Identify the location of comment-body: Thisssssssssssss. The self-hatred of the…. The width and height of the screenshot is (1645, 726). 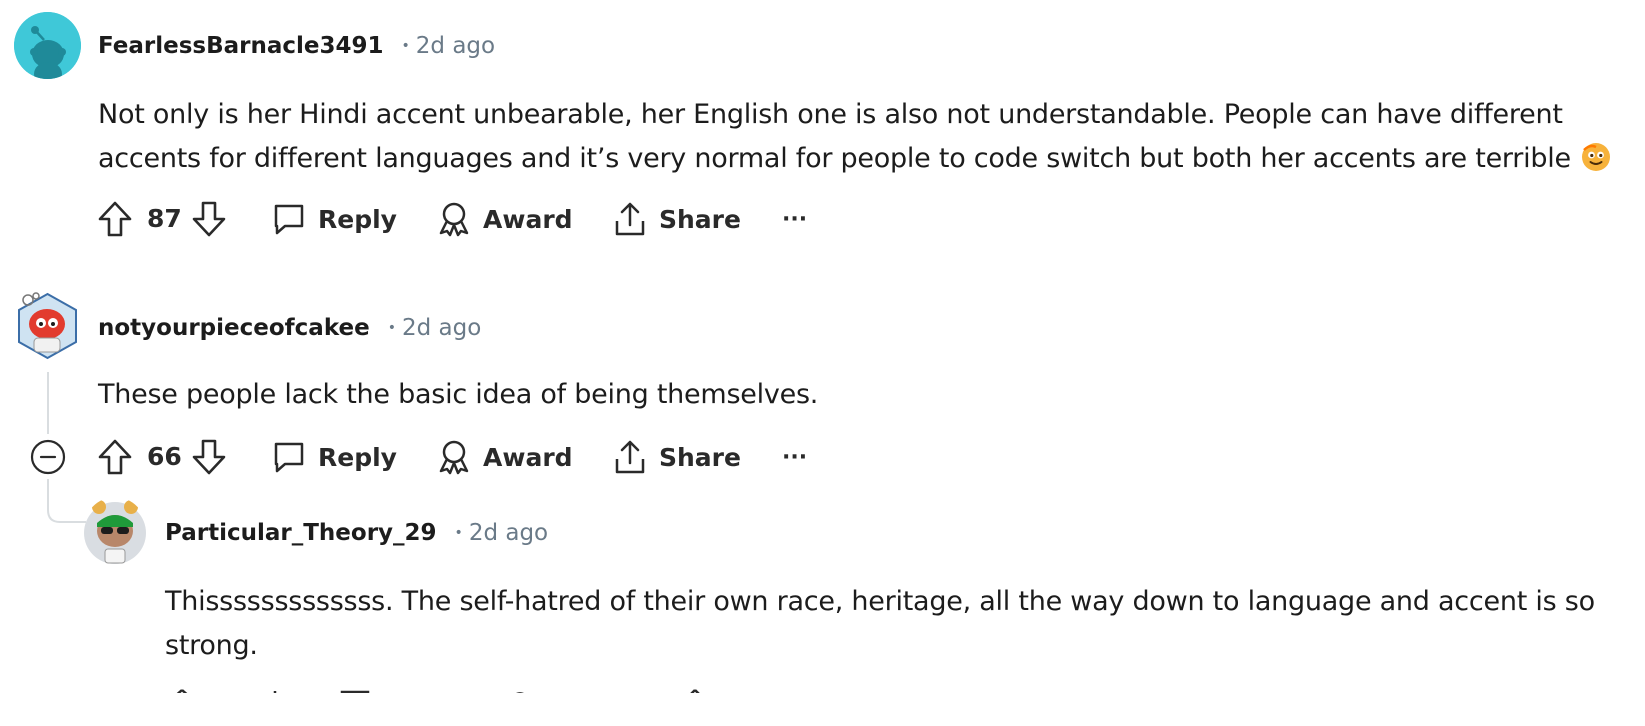
(900, 624).